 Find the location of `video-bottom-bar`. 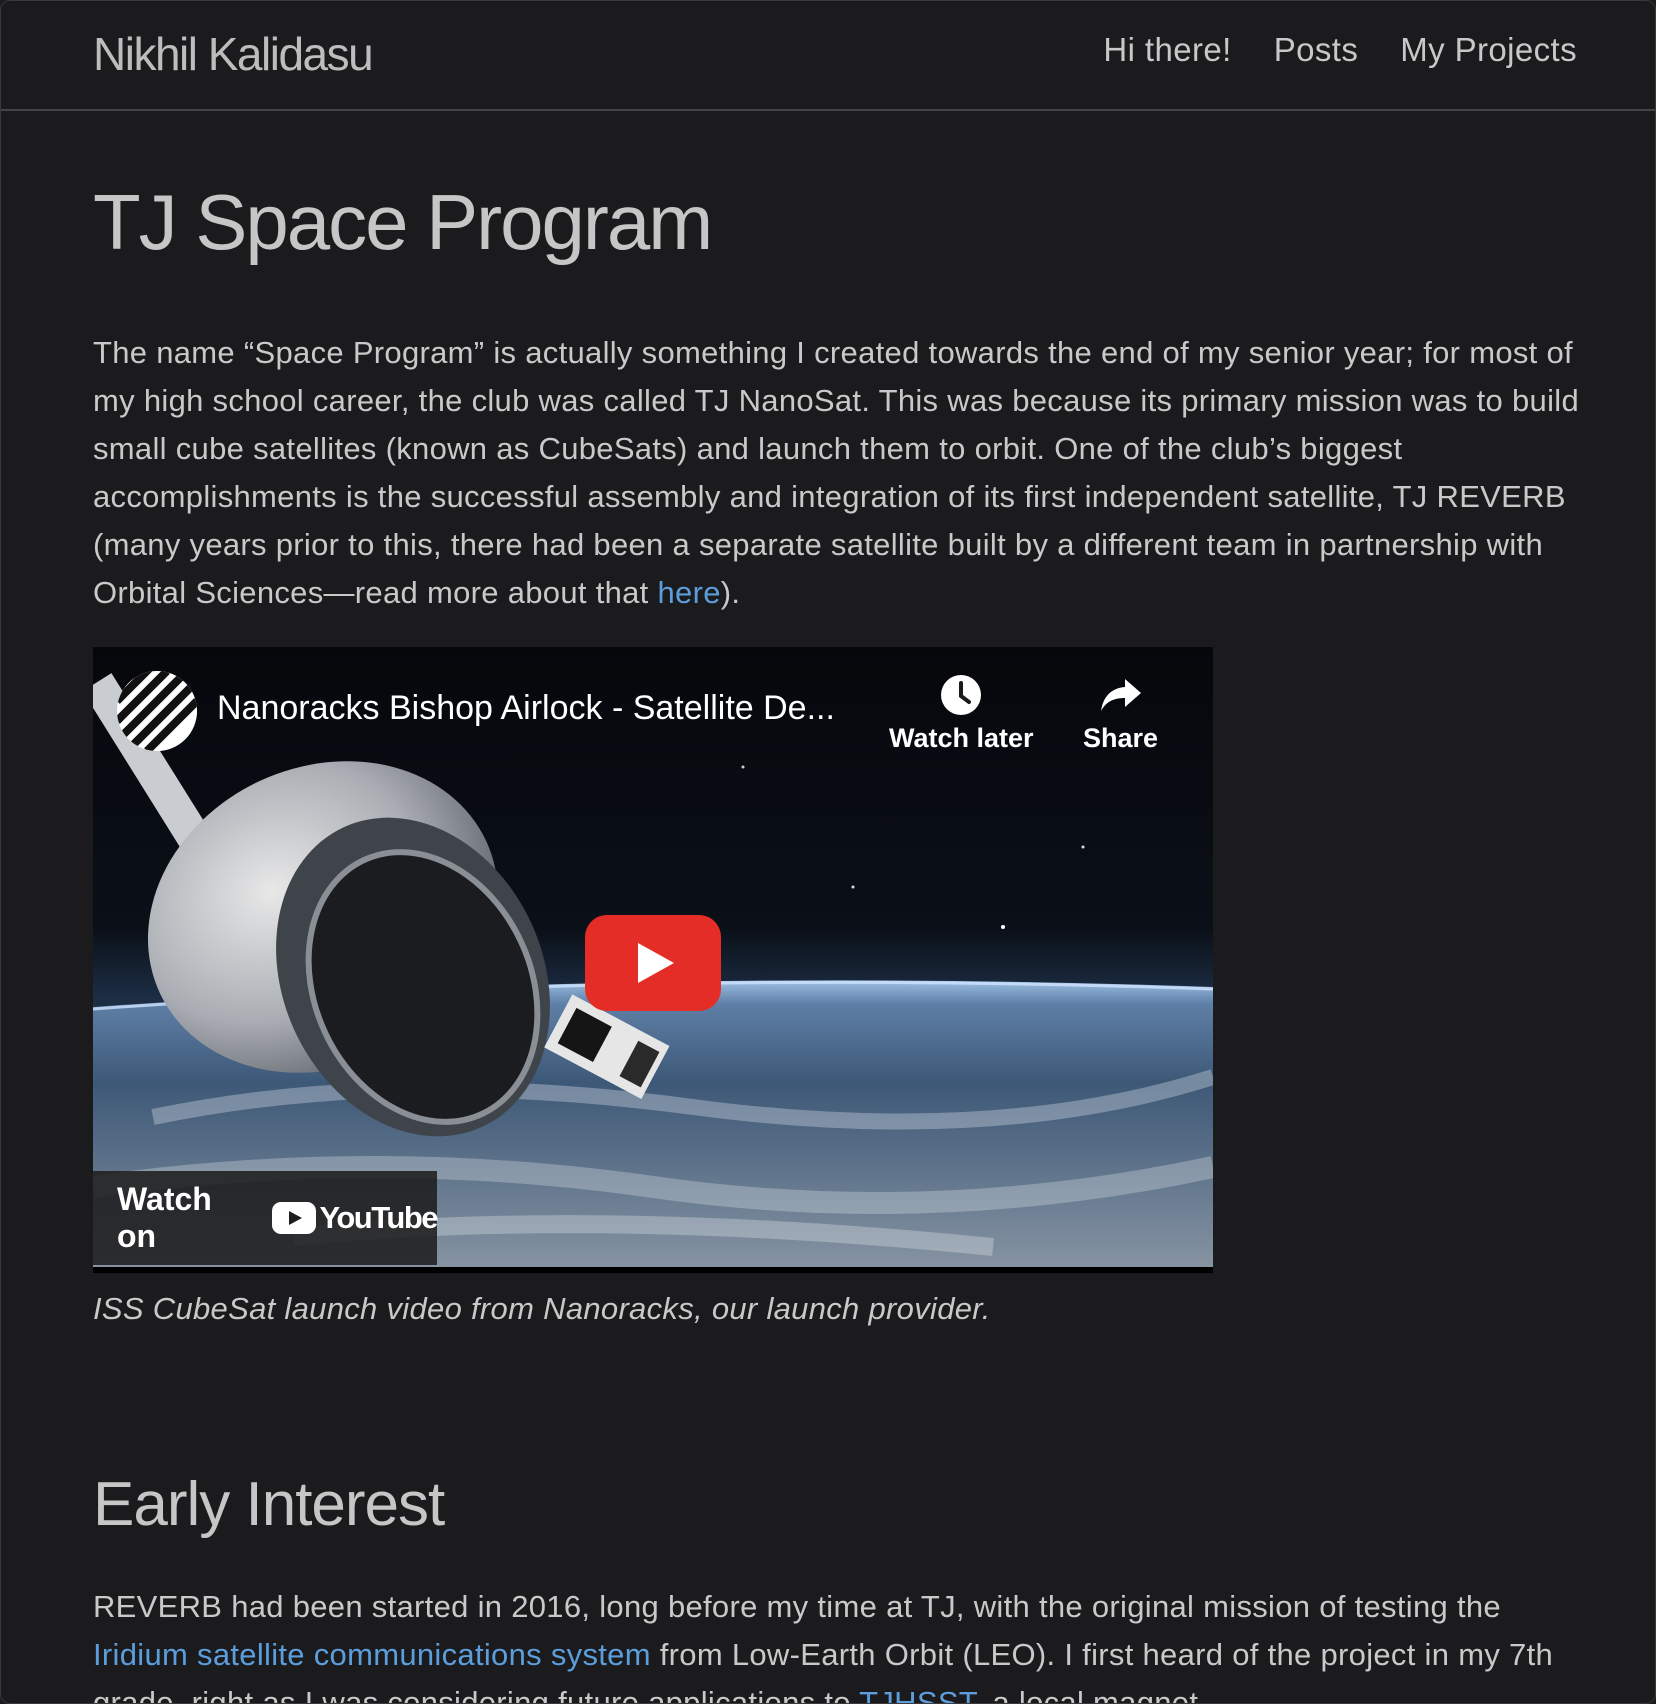

video-bottom-bar is located at coordinates (653, 1270).